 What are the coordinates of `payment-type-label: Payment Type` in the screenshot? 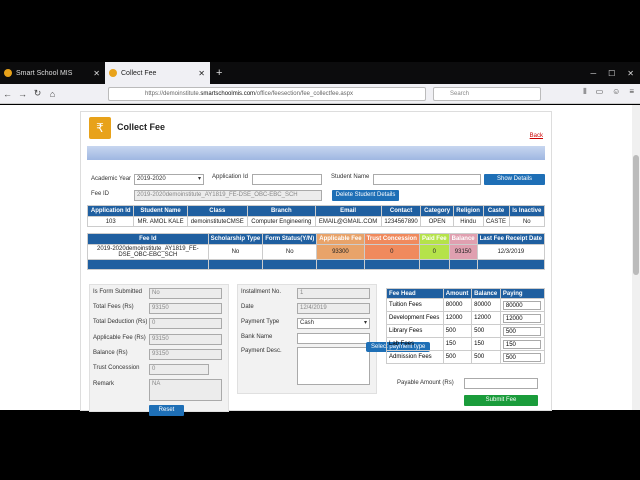 It's located at (260, 322).